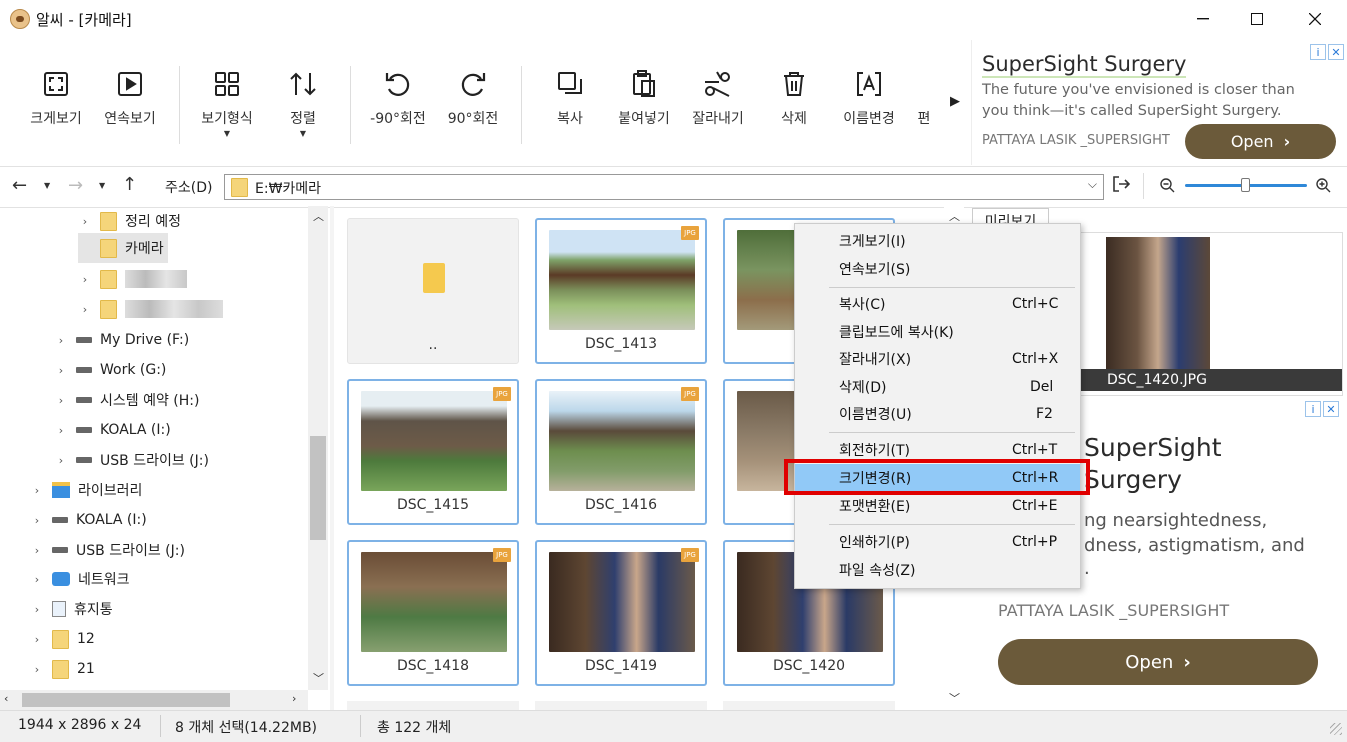 The height and width of the screenshot is (742, 1347). What do you see at coordinates (1336, 729) in the screenshot?
I see `resize-grip-icon` at bounding box center [1336, 729].